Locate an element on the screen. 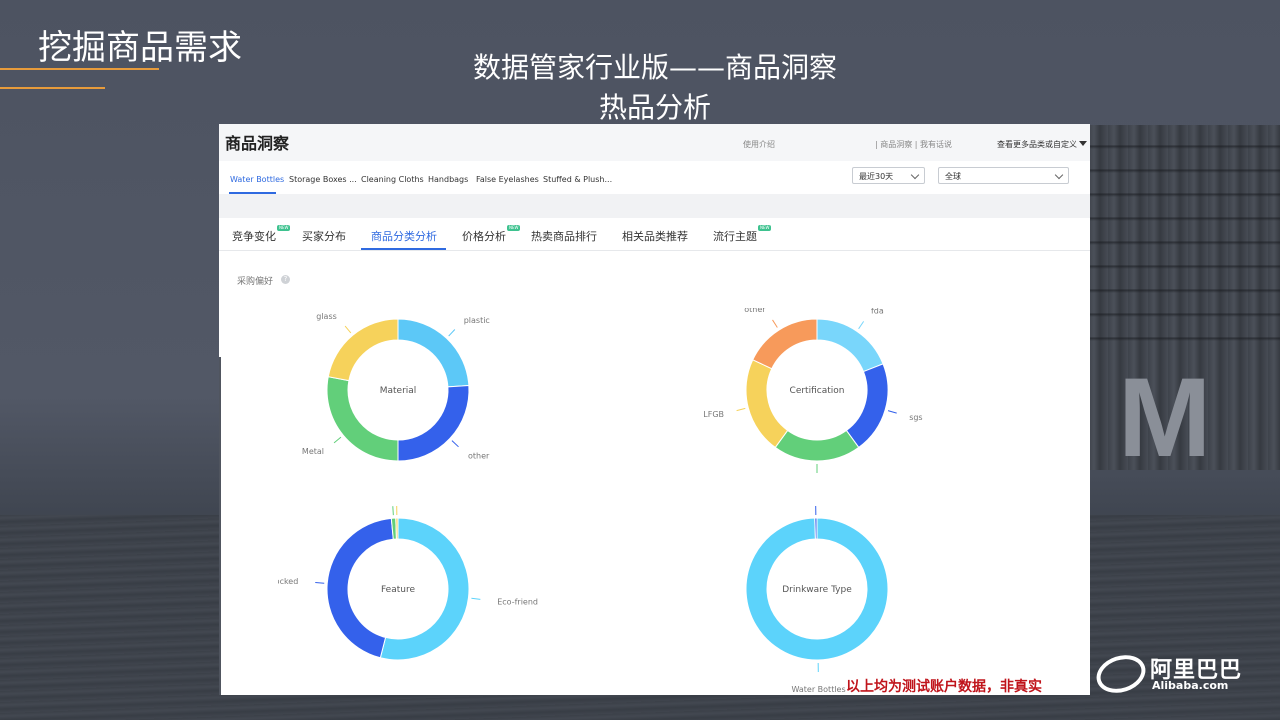  panel-title: 商品洞察 is located at coordinates (257, 143).